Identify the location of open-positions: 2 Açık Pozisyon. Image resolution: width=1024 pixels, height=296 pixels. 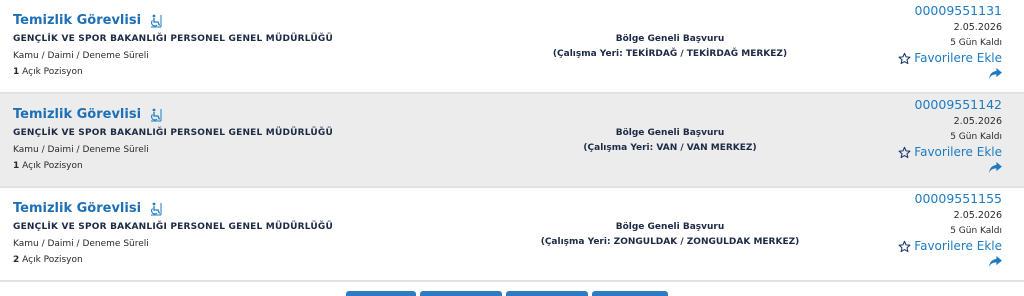
(173, 260).